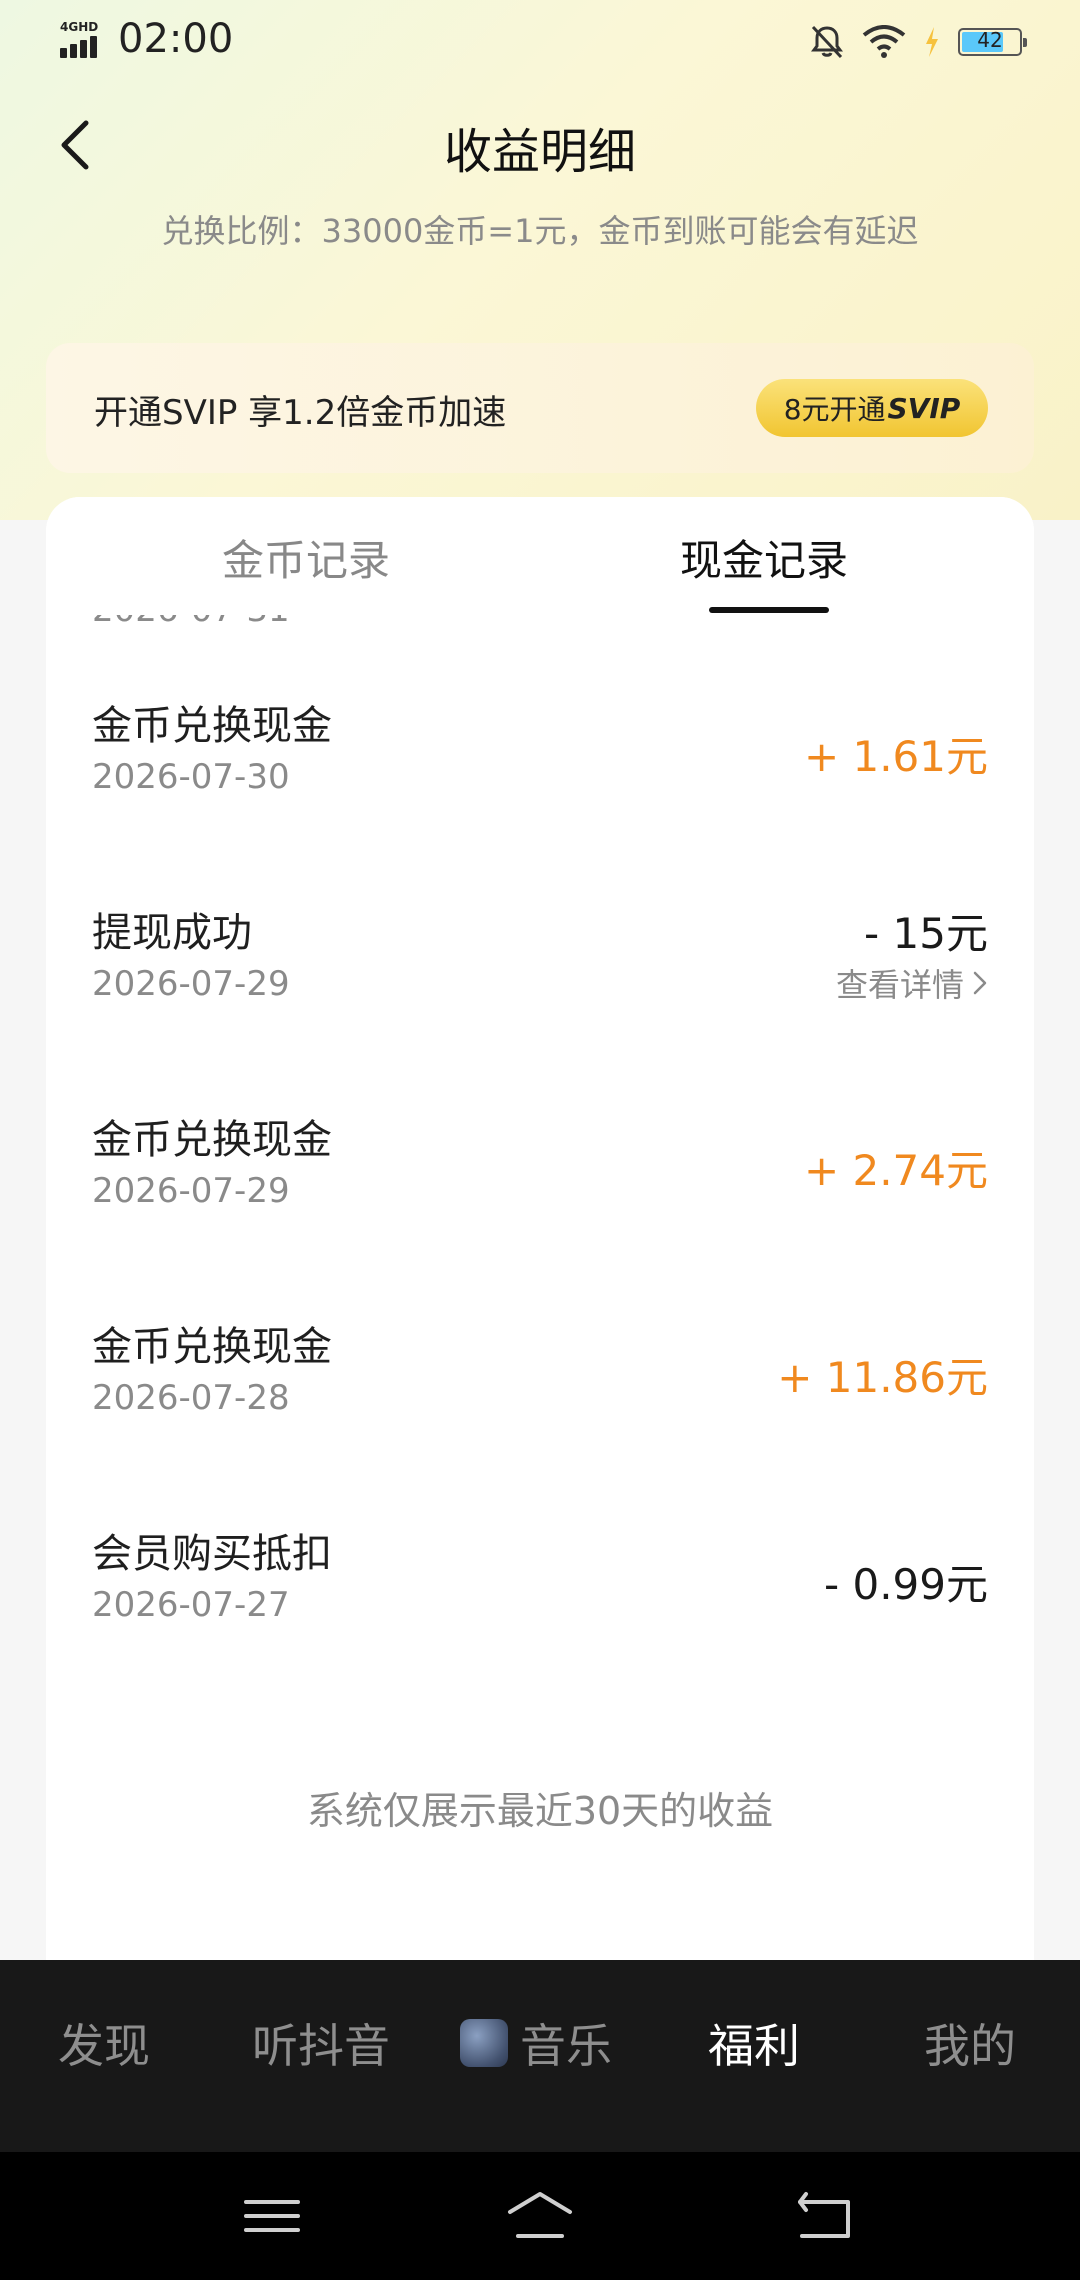 The image size is (1080, 2280). What do you see at coordinates (84, 40) in the screenshot?
I see `cellular-signal-icon: 4GHD` at bounding box center [84, 40].